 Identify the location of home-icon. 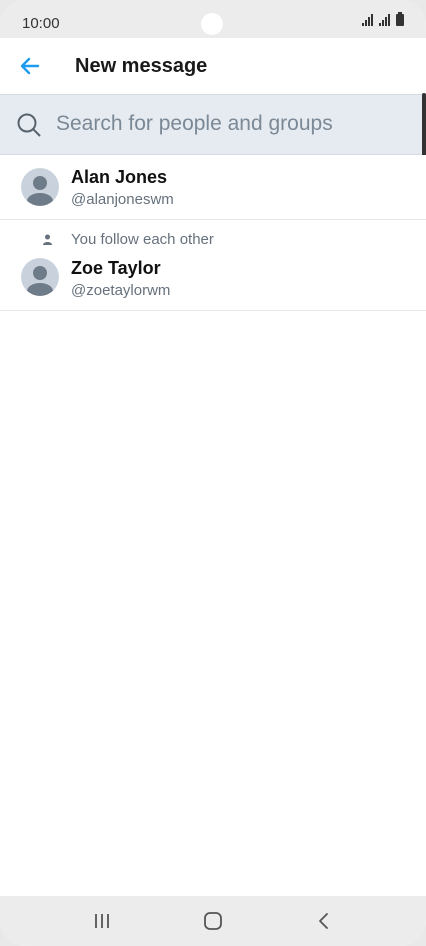
(213, 921).